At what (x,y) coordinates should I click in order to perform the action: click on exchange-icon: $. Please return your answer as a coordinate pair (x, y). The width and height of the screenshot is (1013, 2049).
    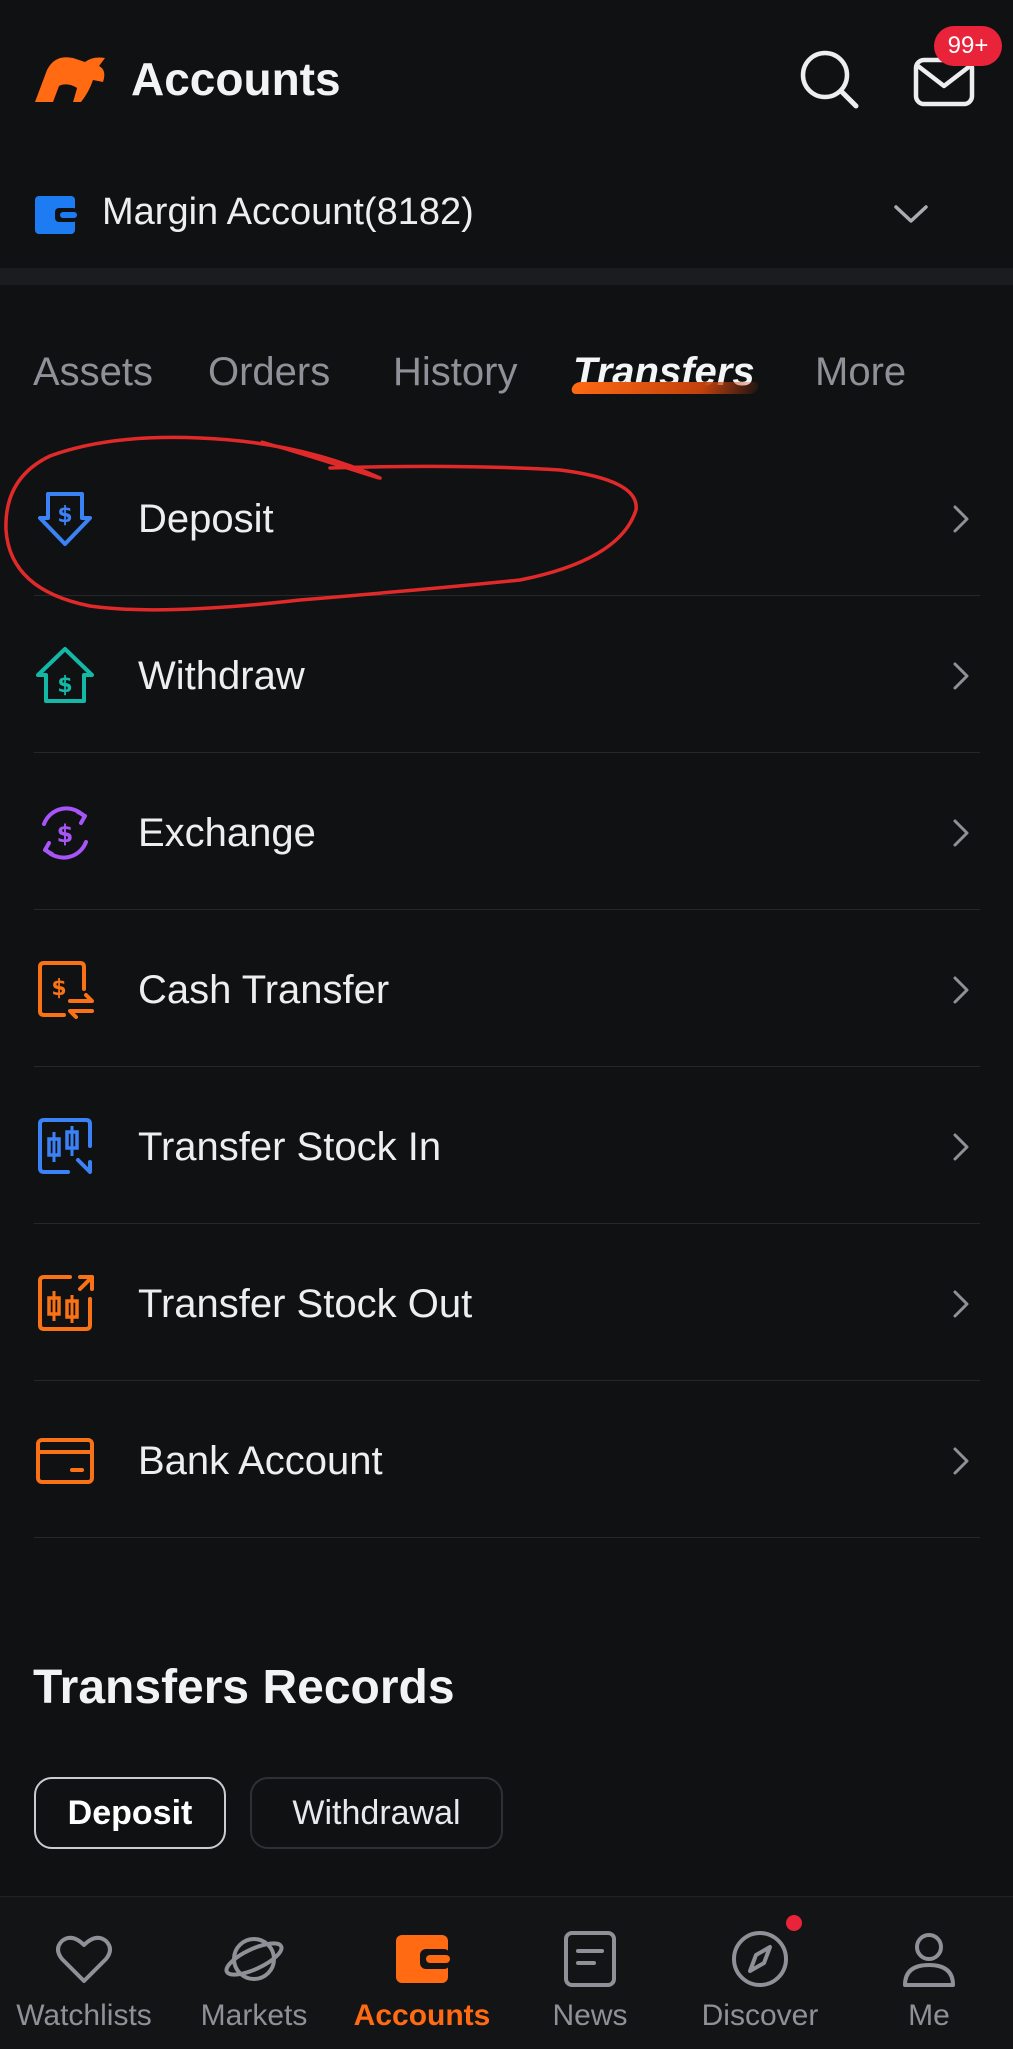
    Looking at the image, I should click on (65, 833).